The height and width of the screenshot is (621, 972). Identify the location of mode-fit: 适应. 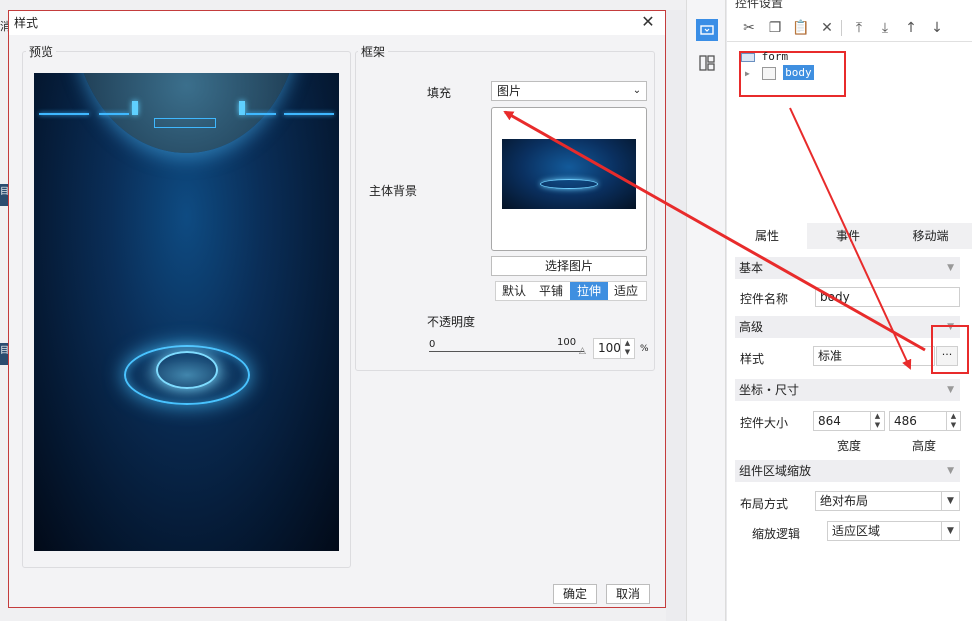
(626, 291).